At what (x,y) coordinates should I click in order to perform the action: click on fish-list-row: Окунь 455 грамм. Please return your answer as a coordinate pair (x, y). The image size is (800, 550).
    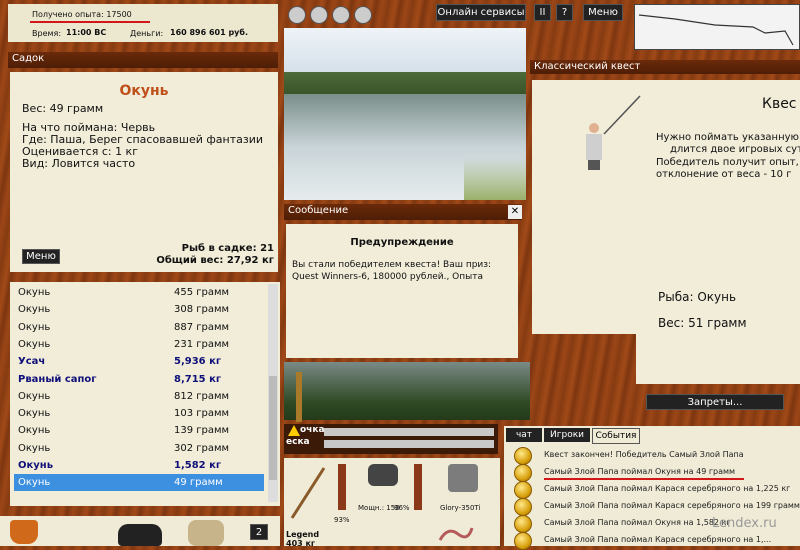
    Looking at the image, I should click on (139, 292).